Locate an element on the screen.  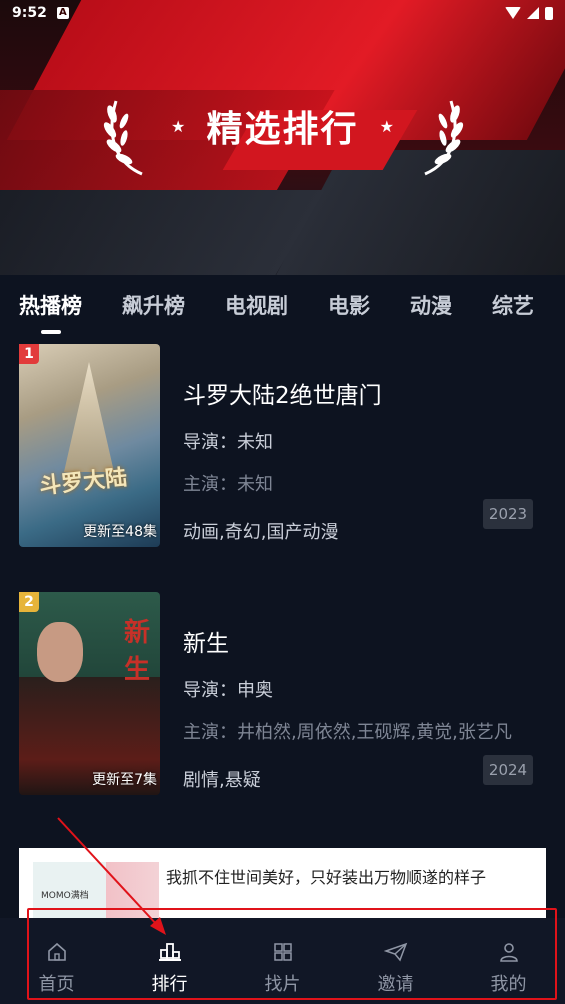
status-bar: 9:52 A is located at coordinates (282, 13).